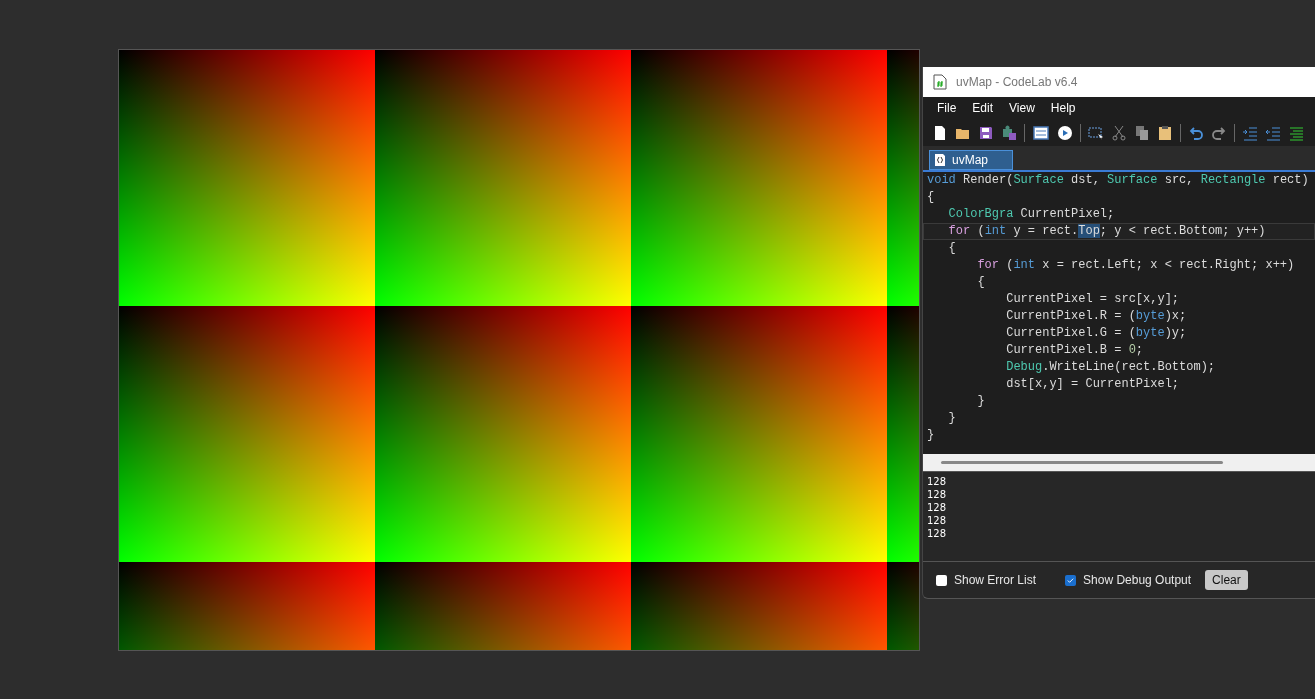  Describe the element at coordinates (947, 108) in the screenshot. I see `menu-item: File` at that location.